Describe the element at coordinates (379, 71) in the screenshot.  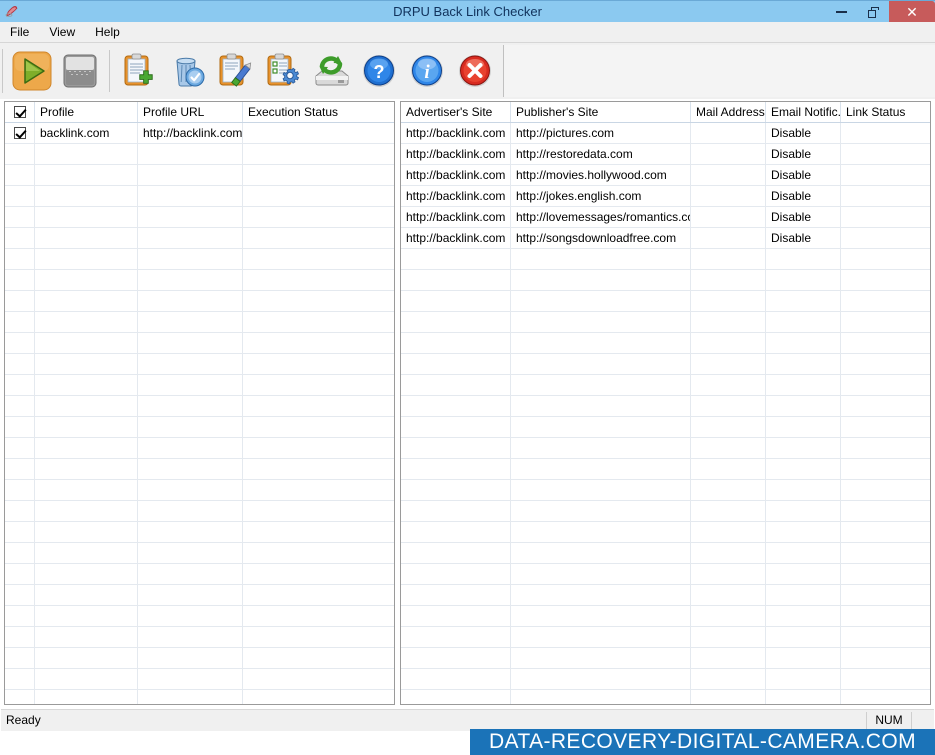
I see `help-button: ?` at that location.